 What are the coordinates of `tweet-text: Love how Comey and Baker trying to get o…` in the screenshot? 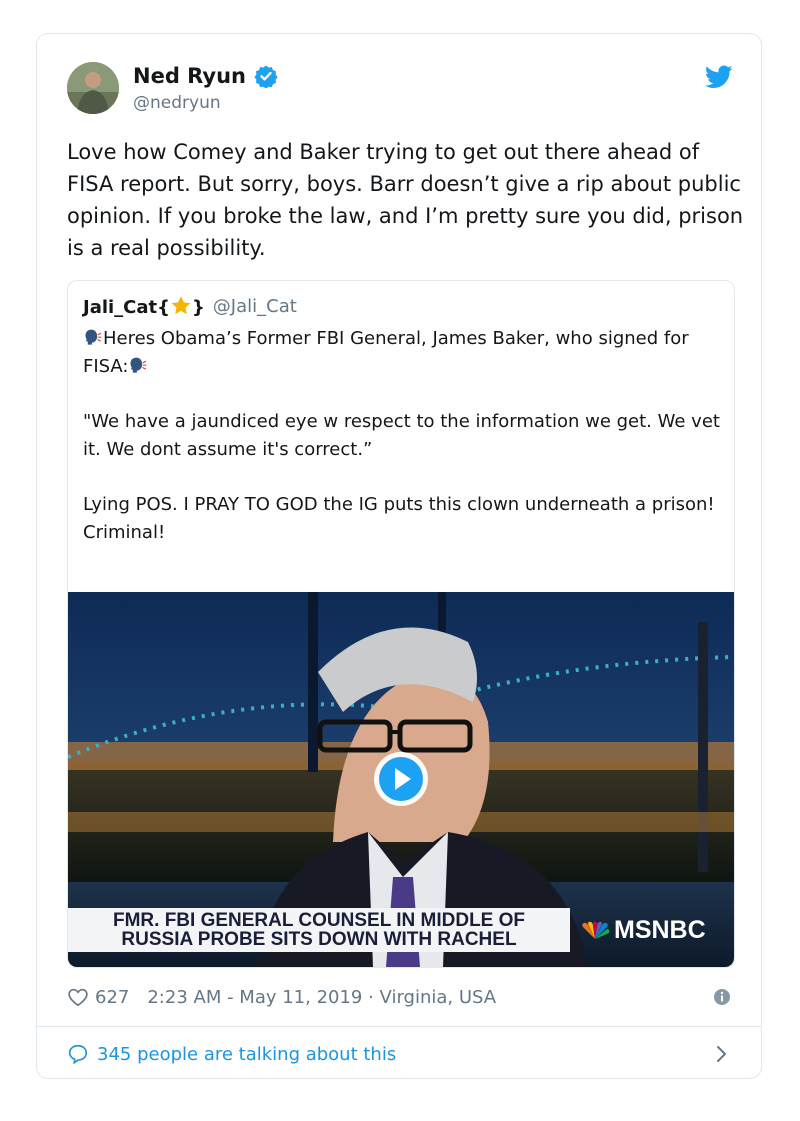 It's located at (405, 200).